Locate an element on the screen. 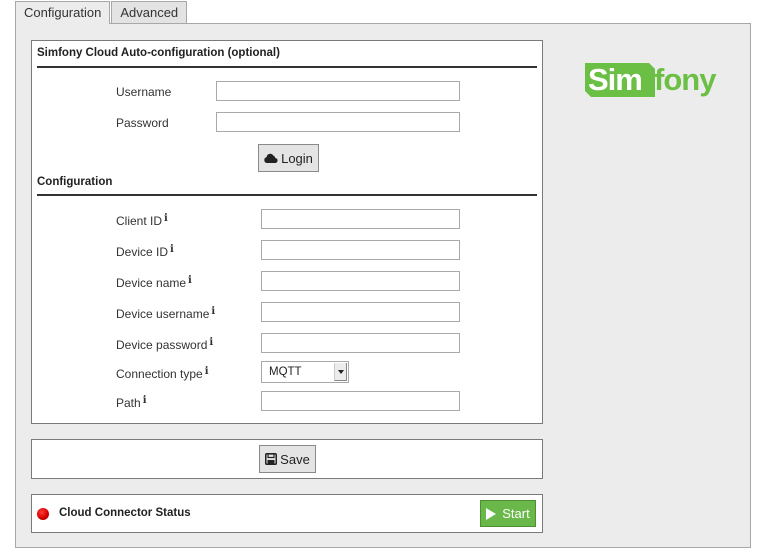  save-bar: Save is located at coordinates (287, 459).